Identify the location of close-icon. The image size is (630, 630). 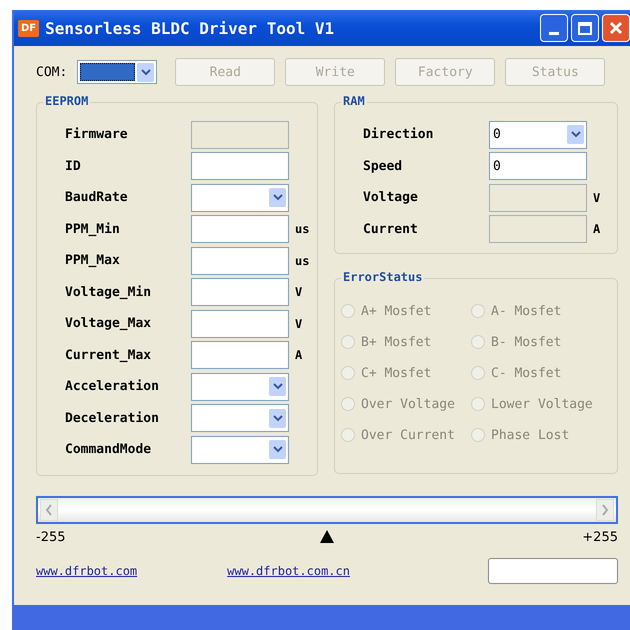
(616, 28).